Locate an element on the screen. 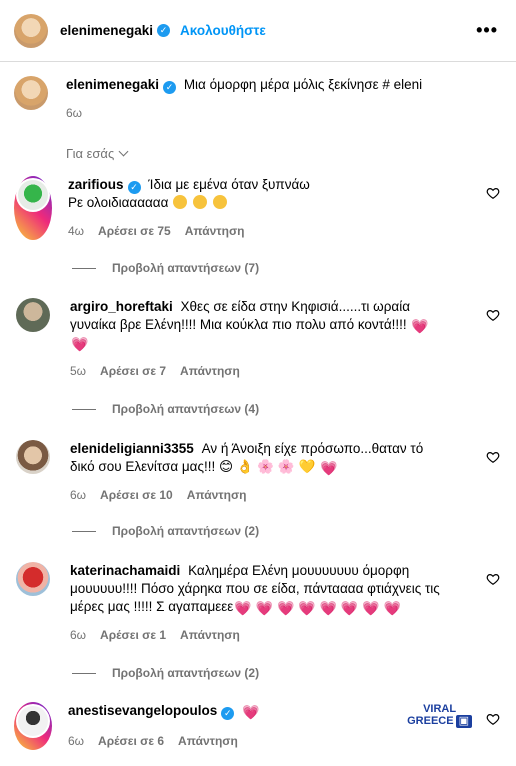 The image size is (516, 766). comment-time: 5ω is located at coordinates (78, 371).